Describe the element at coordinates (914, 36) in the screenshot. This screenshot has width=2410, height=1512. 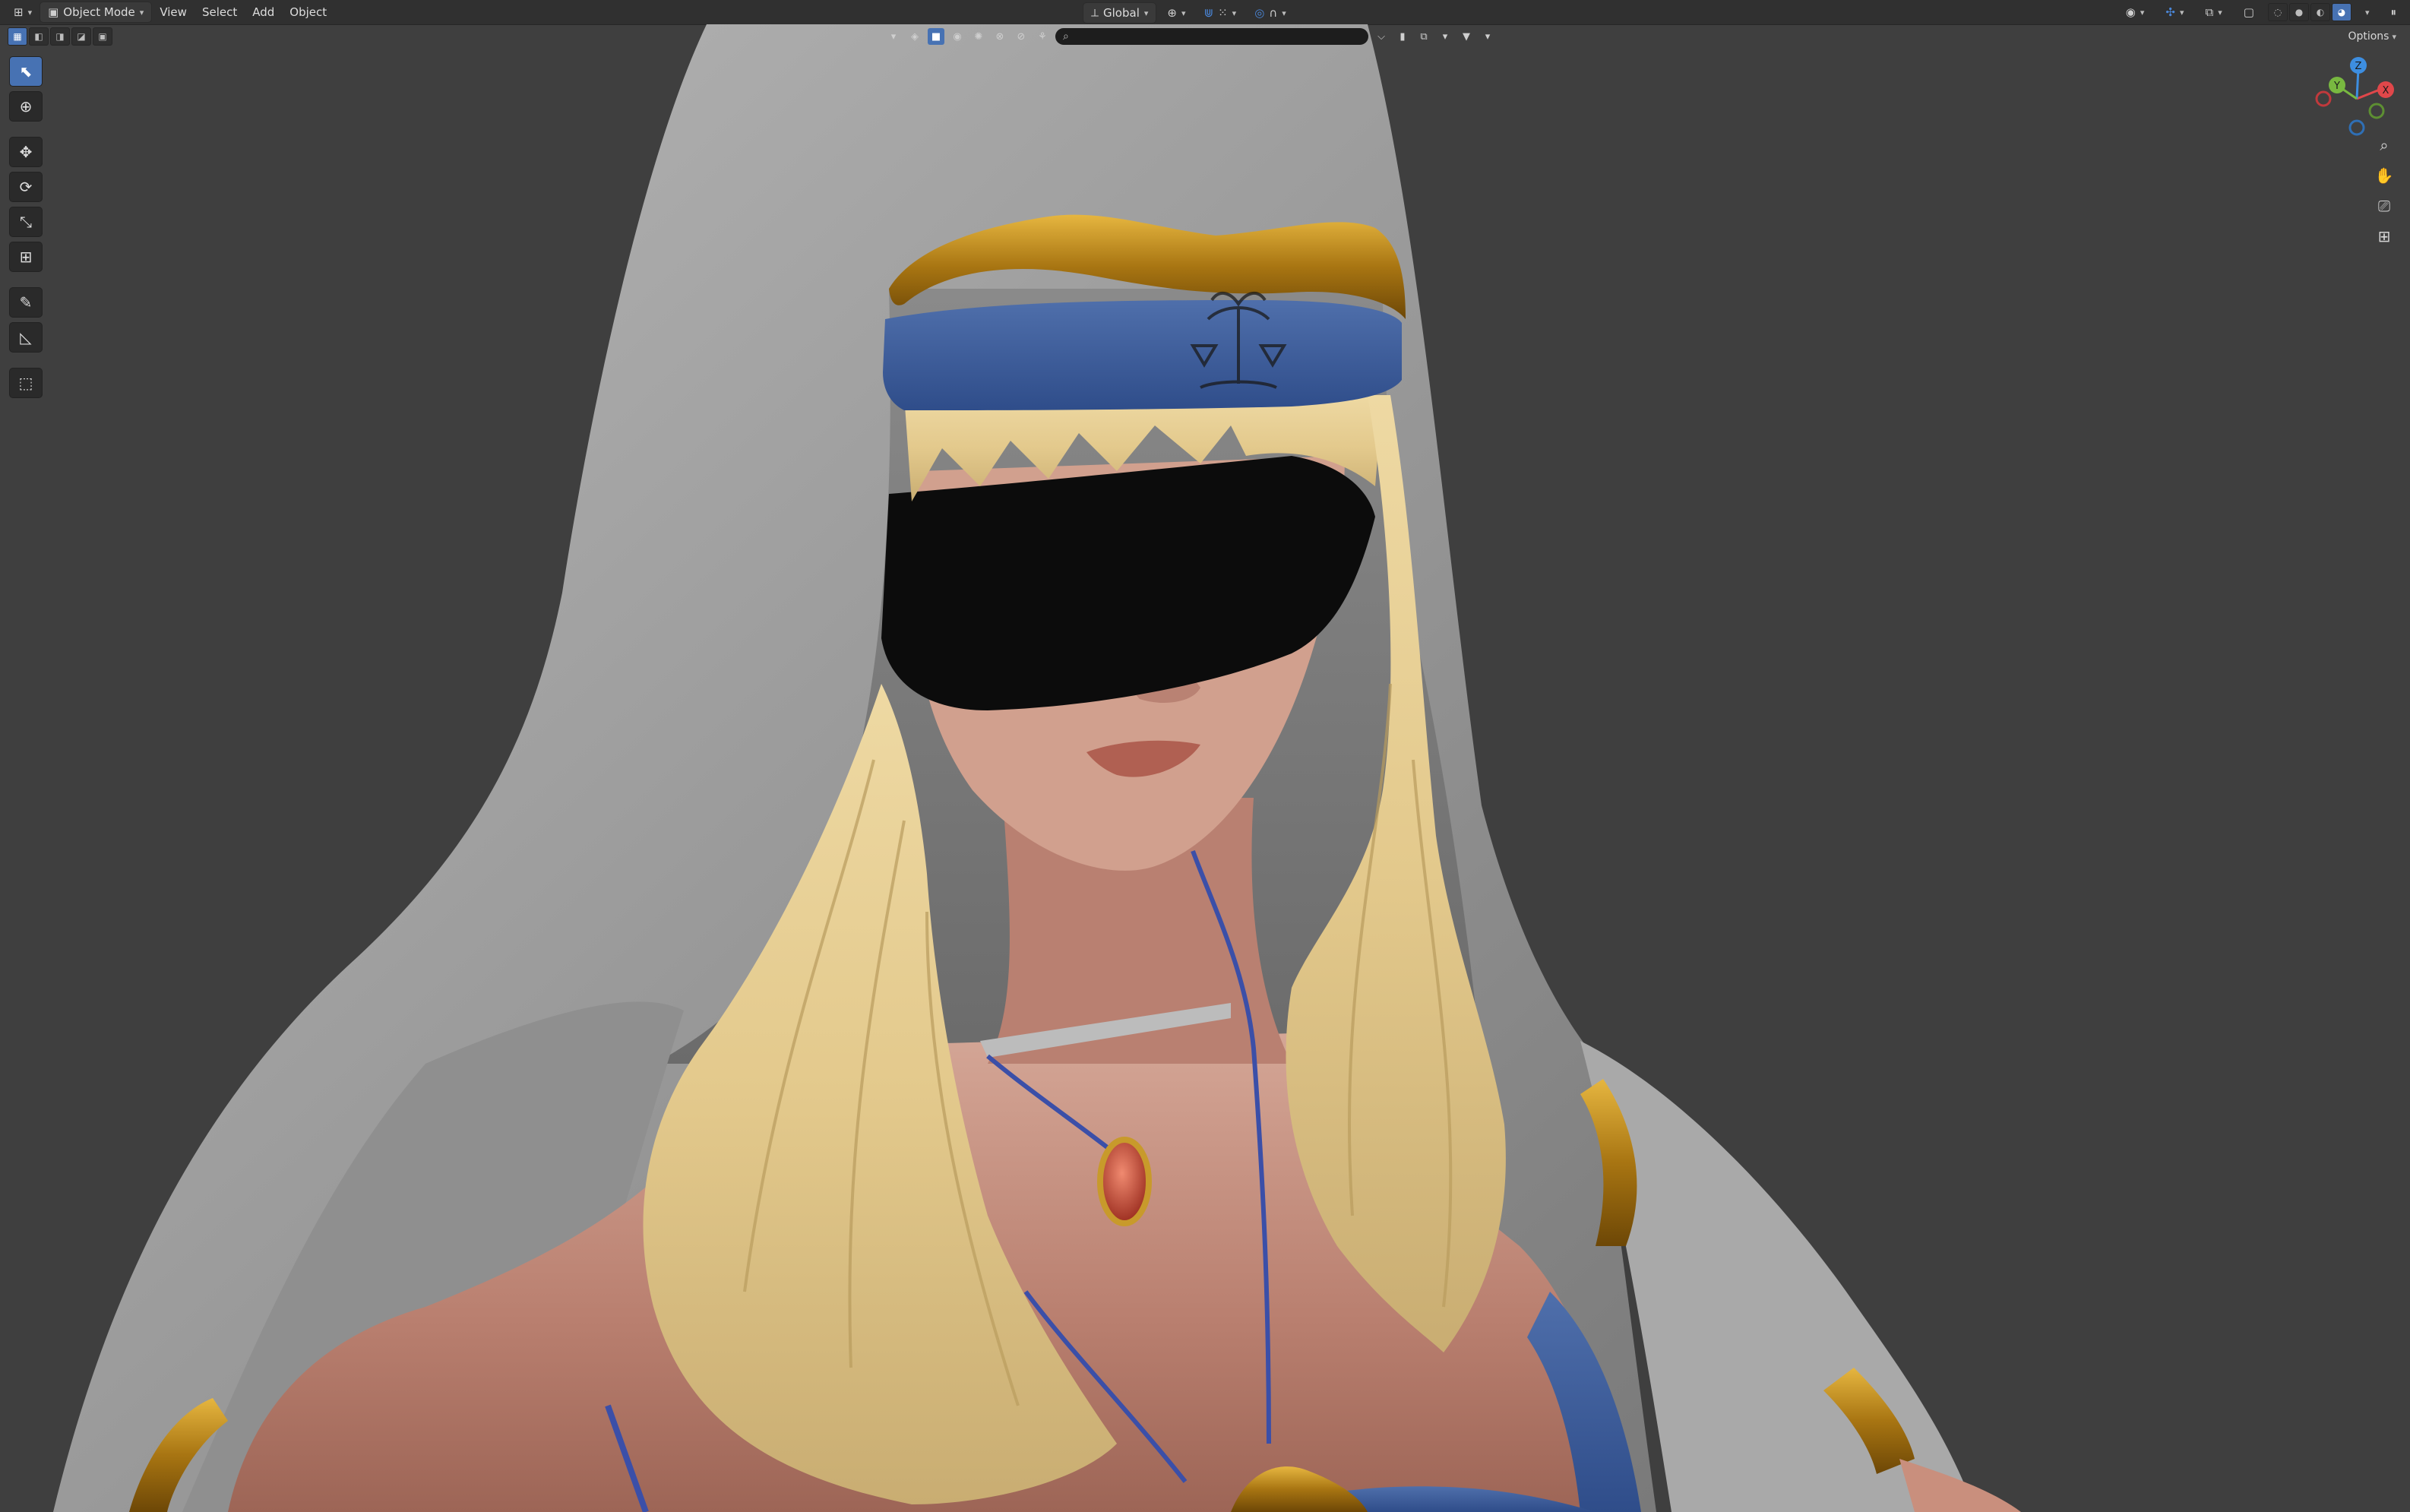
I see `scene-icon: ◈` at that location.